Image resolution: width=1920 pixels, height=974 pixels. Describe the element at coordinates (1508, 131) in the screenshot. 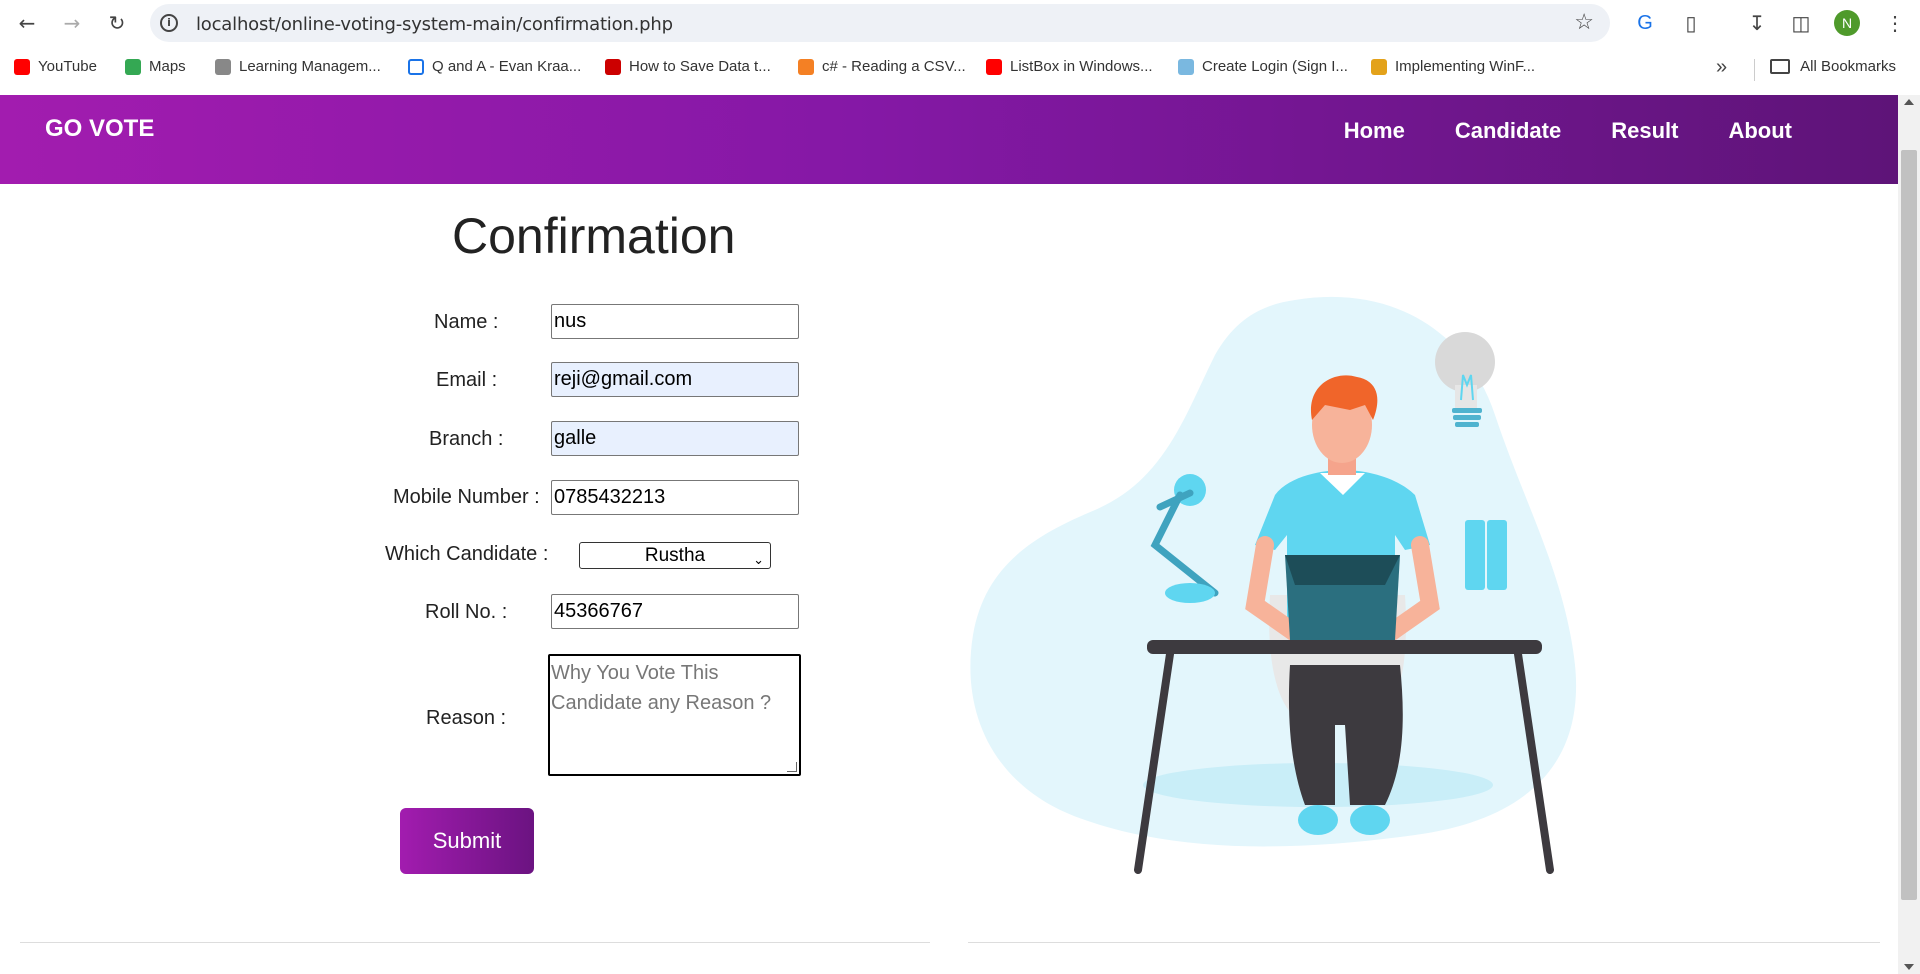

I see `nav-candidate: Candidate` at that location.